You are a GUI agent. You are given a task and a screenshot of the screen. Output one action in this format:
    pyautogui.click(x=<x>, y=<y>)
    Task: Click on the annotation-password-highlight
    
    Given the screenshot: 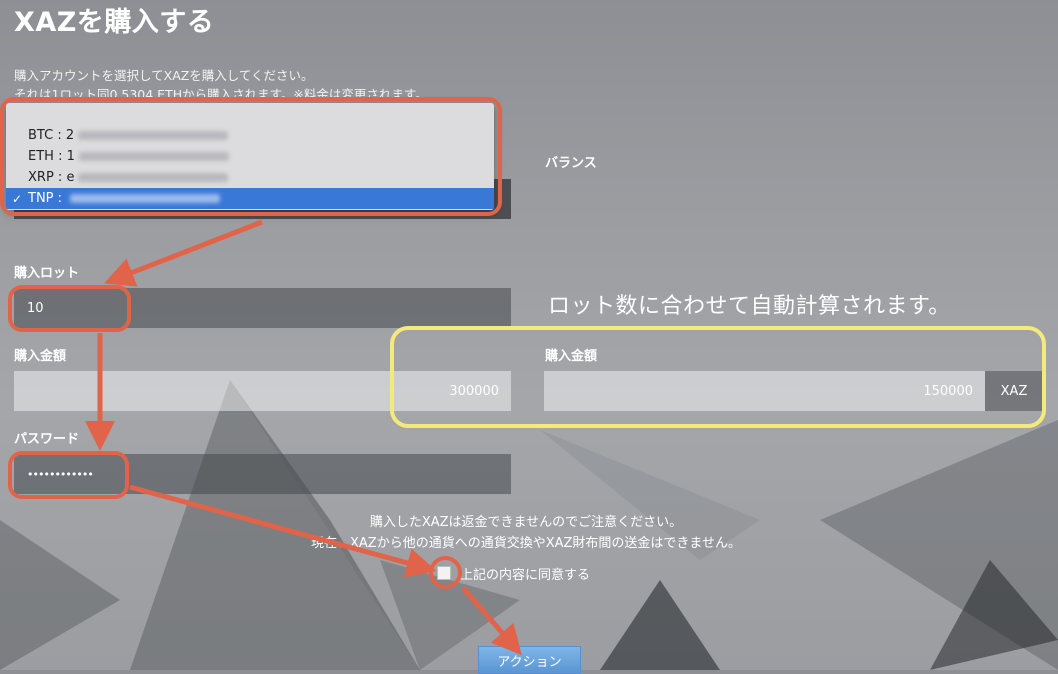 What is the action you would take?
    pyautogui.click(x=68, y=475)
    